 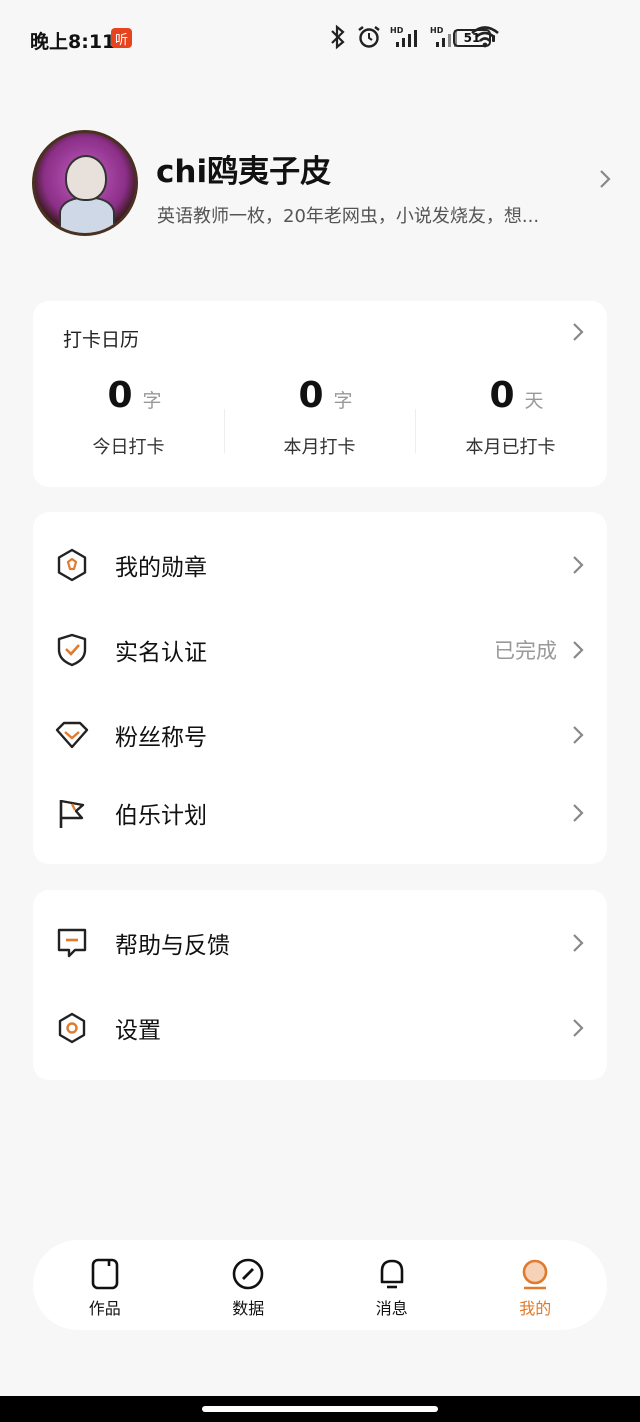 I want to click on menu-item-real-name-auth: 实名认证 已完成, so click(x=320, y=650).